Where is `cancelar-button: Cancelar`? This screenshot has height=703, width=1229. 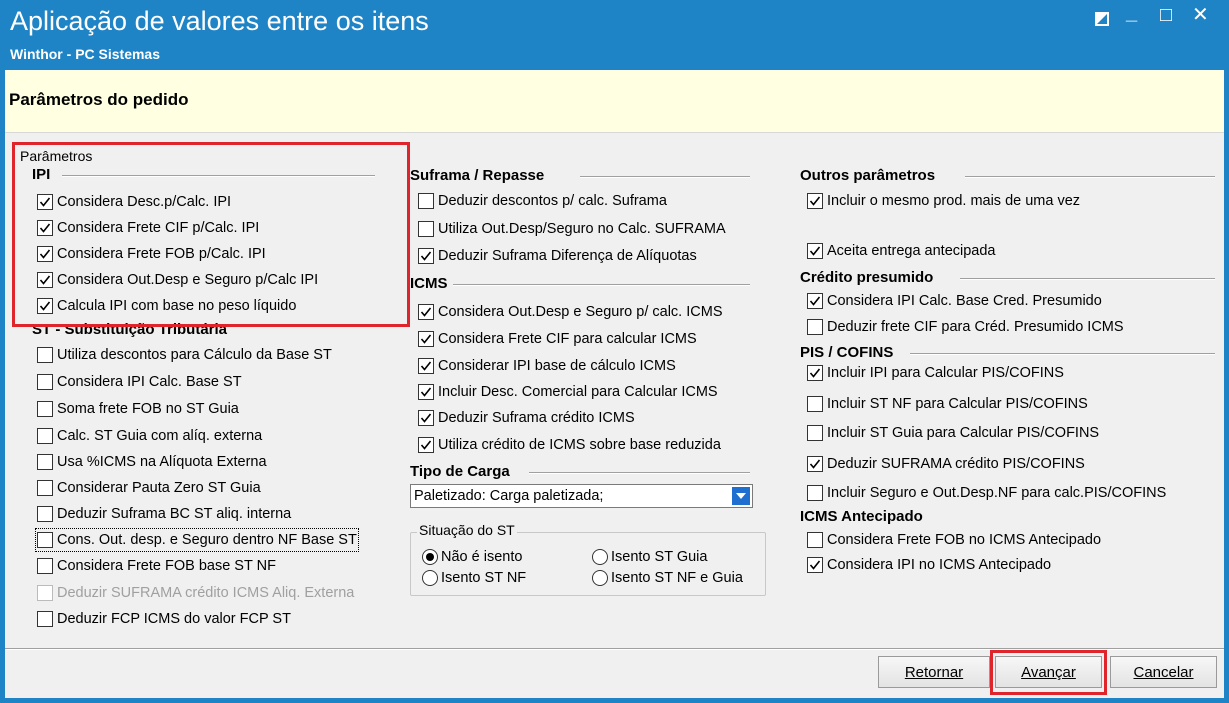 cancelar-button: Cancelar is located at coordinates (1163, 672).